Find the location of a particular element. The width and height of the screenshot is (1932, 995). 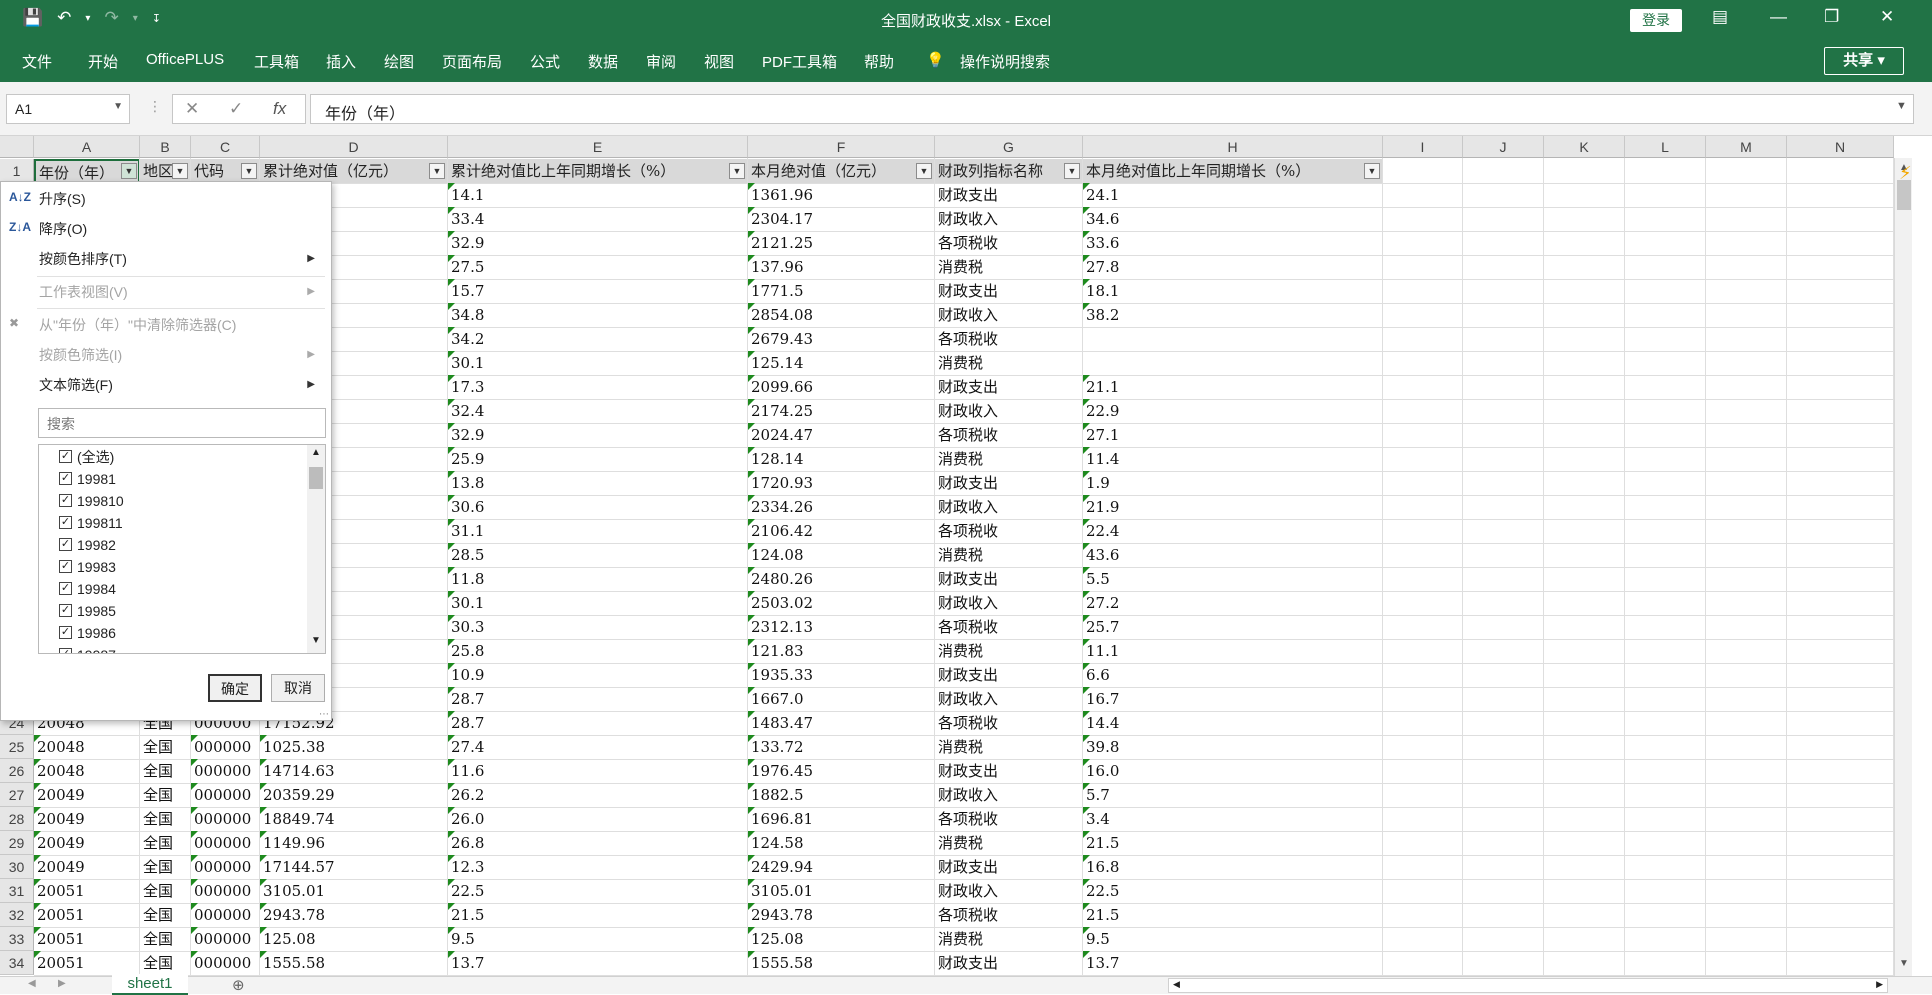

tab-file: 文件 is located at coordinates (37, 61).